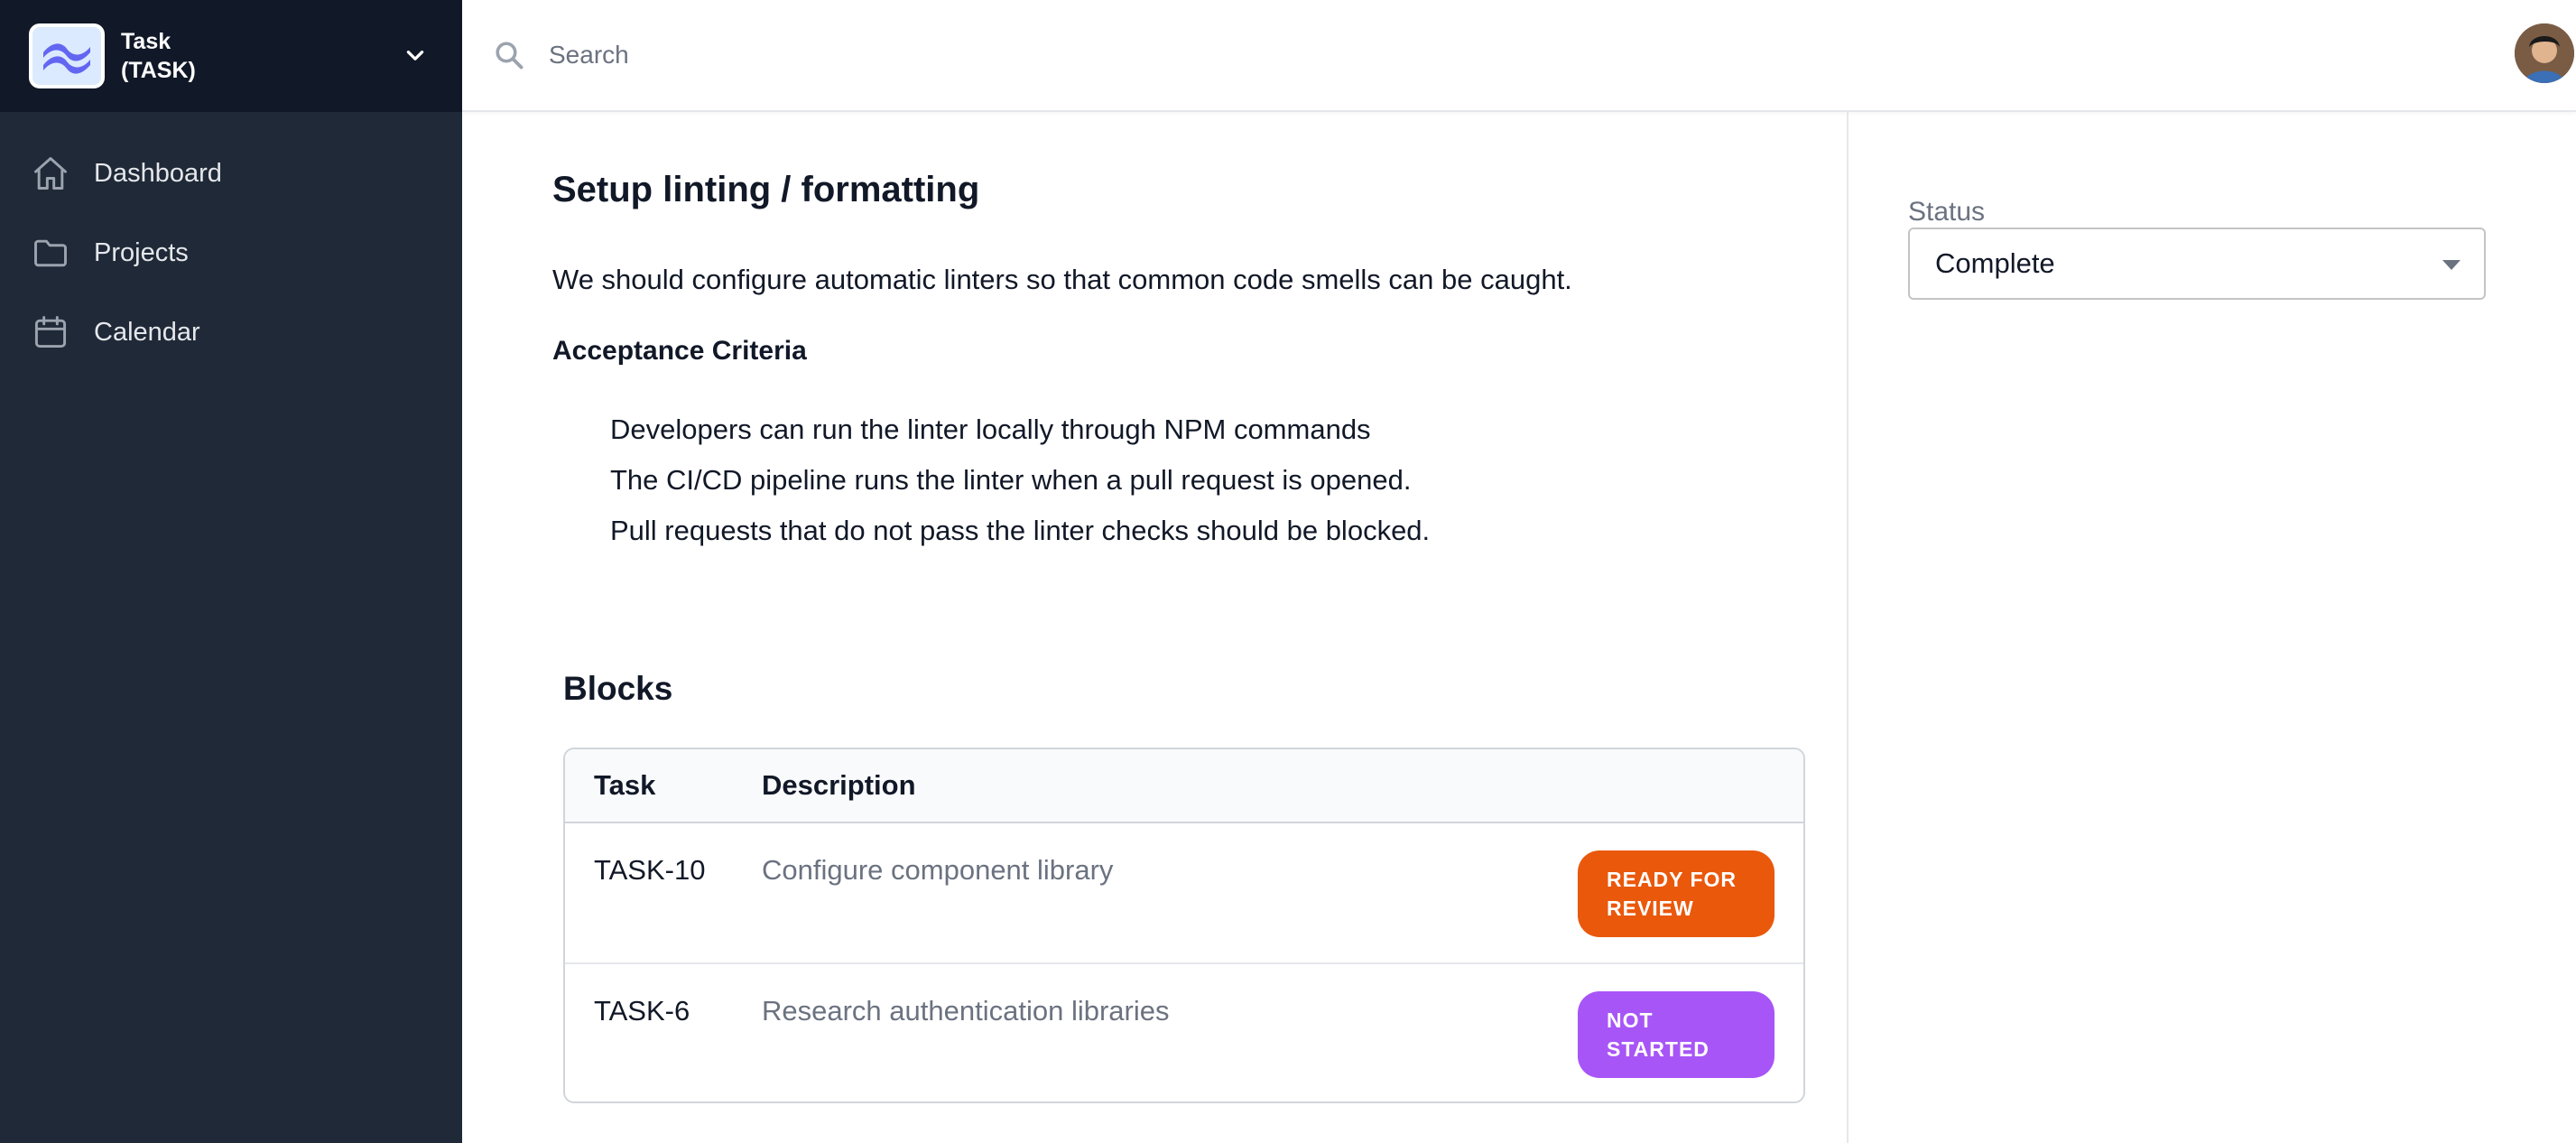 The image size is (2576, 1143). What do you see at coordinates (2451, 265) in the screenshot?
I see `dropdown-caret-icon` at bounding box center [2451, 265].